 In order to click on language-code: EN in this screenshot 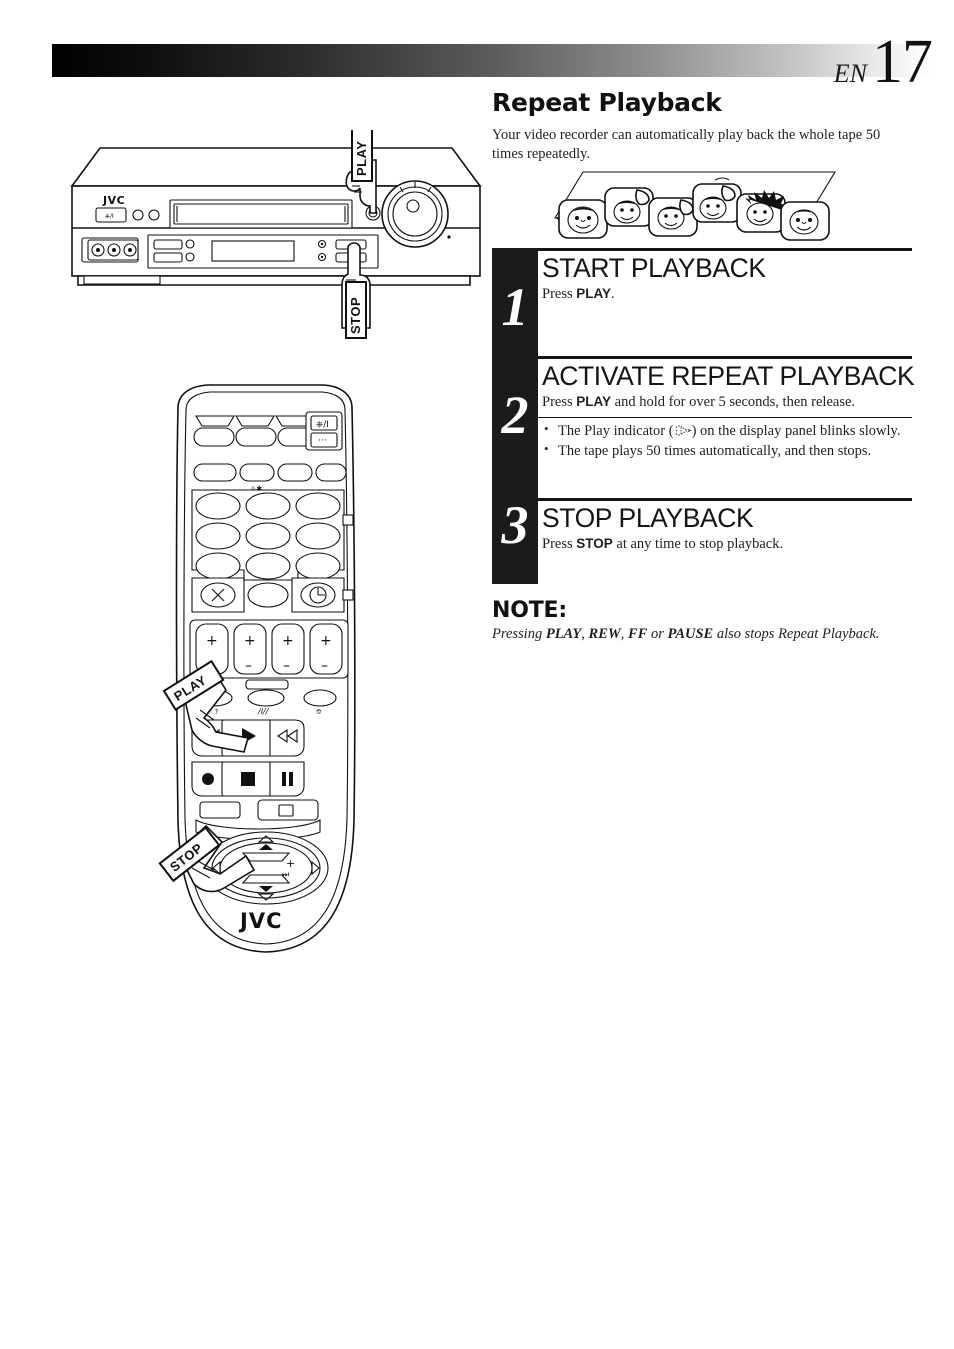, I will do `click(850, 73)`.